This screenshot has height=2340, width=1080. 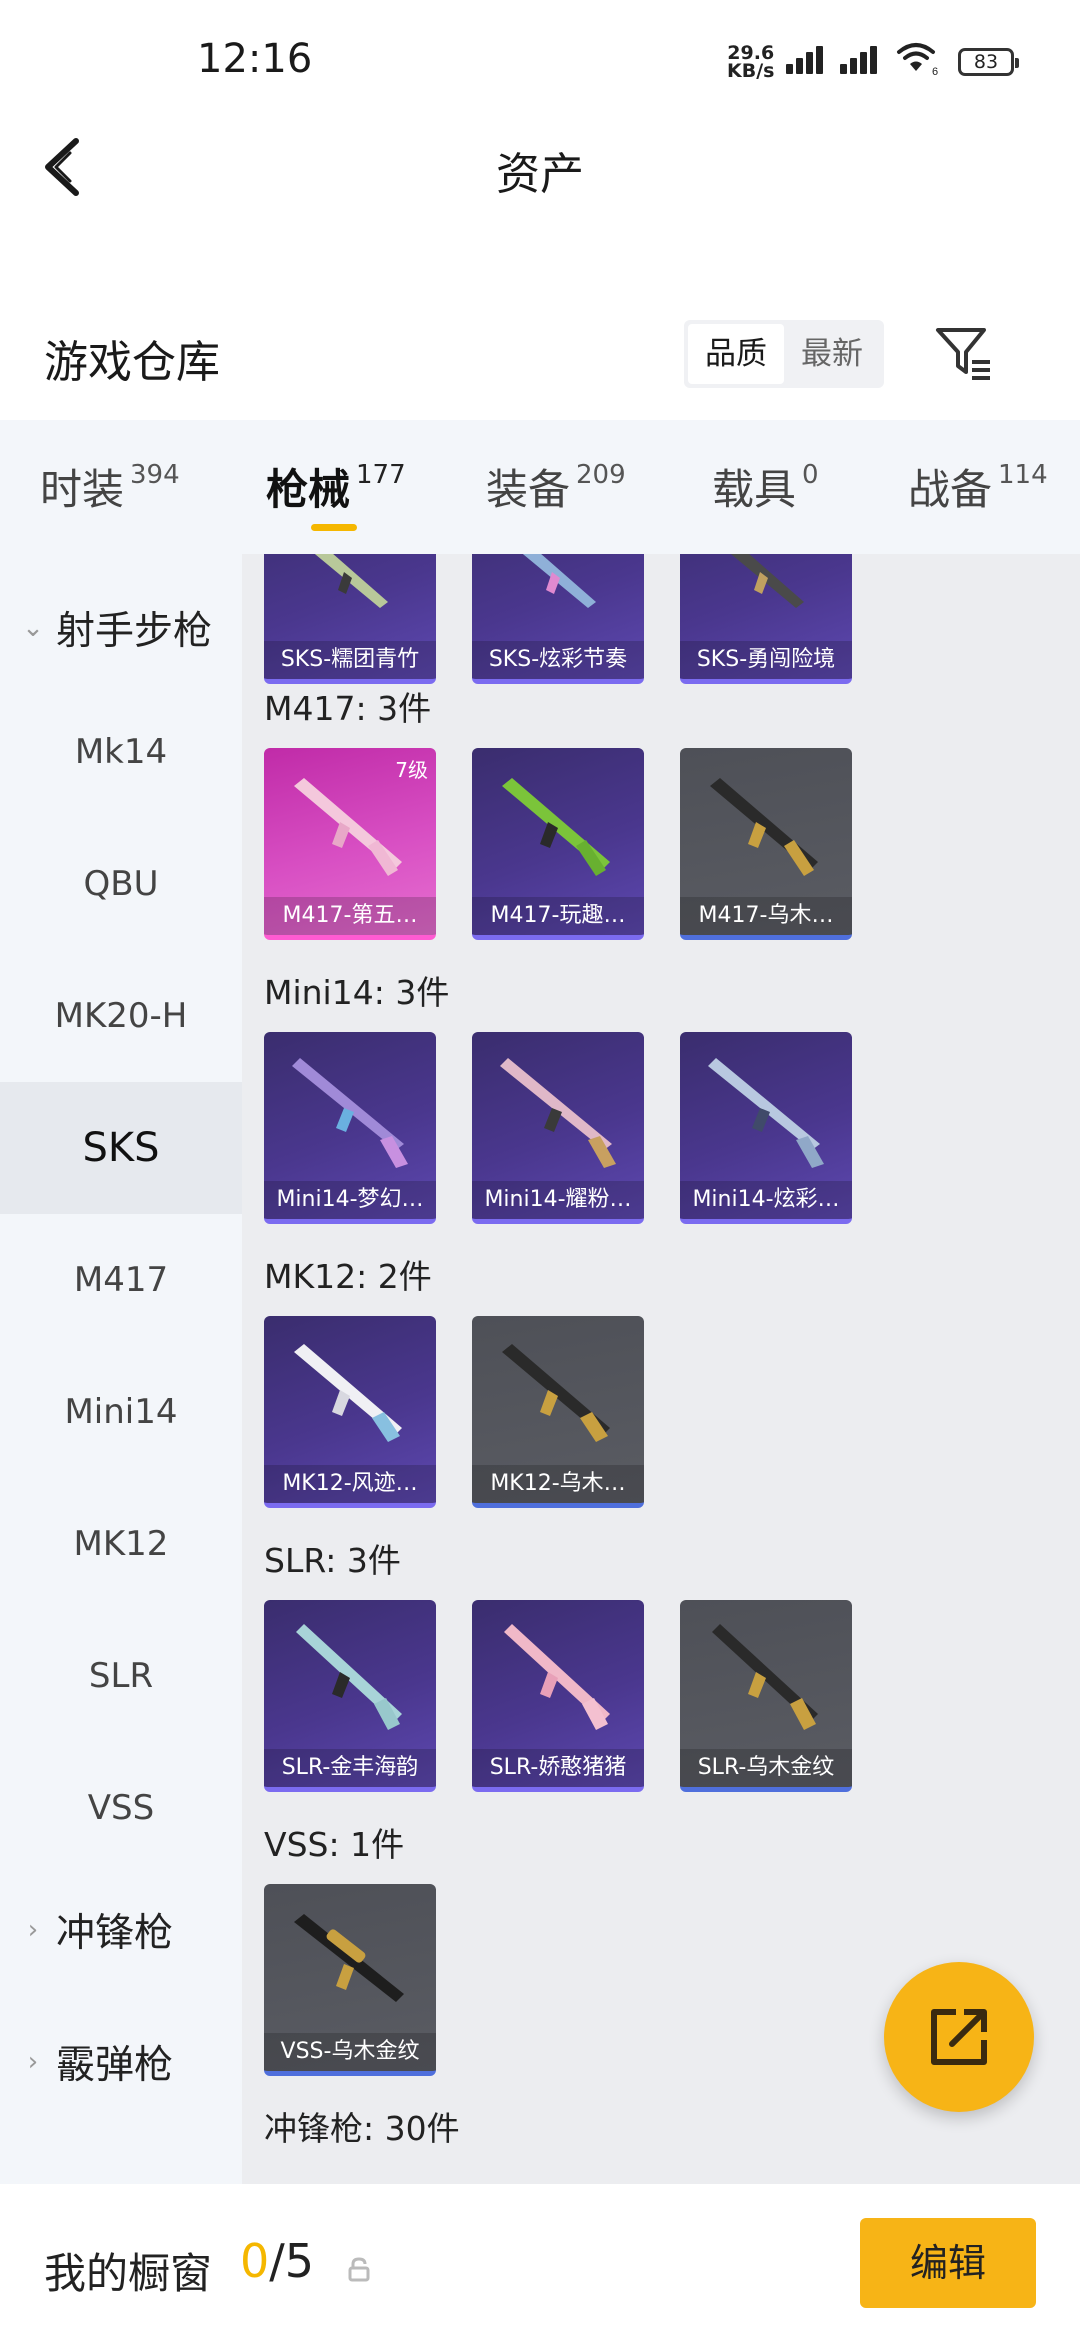 I want to click on weapon-card-label: SKS-勇闯险境, so click(x=766, y=660).